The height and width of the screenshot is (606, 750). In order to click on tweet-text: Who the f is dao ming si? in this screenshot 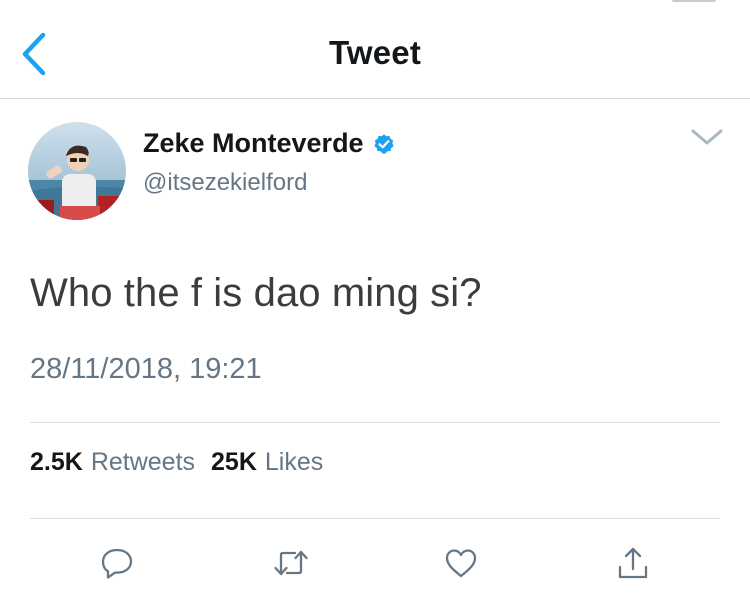, I will do `click(256, 293)`.